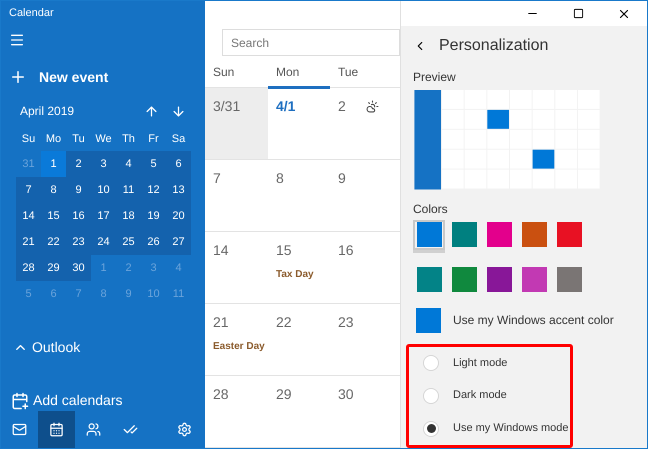  What do you see at coordinates (178, 242) in the screenshot?
I see `day-cell: 27` at bounding box center [178, 242].